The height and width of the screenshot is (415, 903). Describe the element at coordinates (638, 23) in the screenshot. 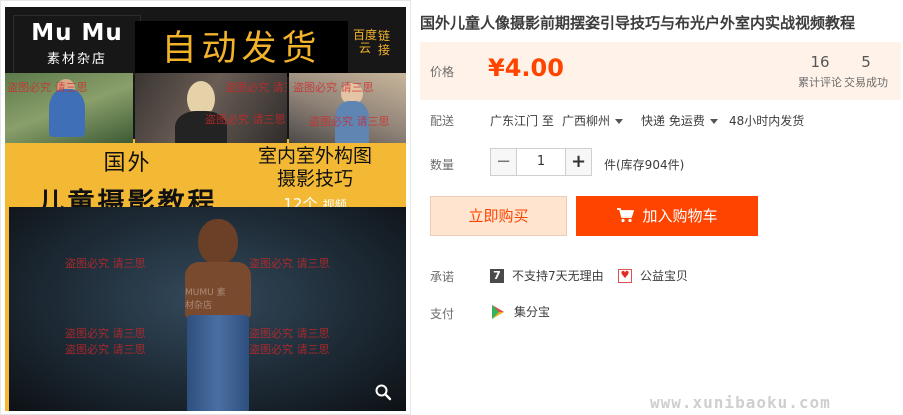

I see `product-title: 国外儿童人像摄影前期摆姿引导技巧与布光户外室内实战视频教程` at that location.